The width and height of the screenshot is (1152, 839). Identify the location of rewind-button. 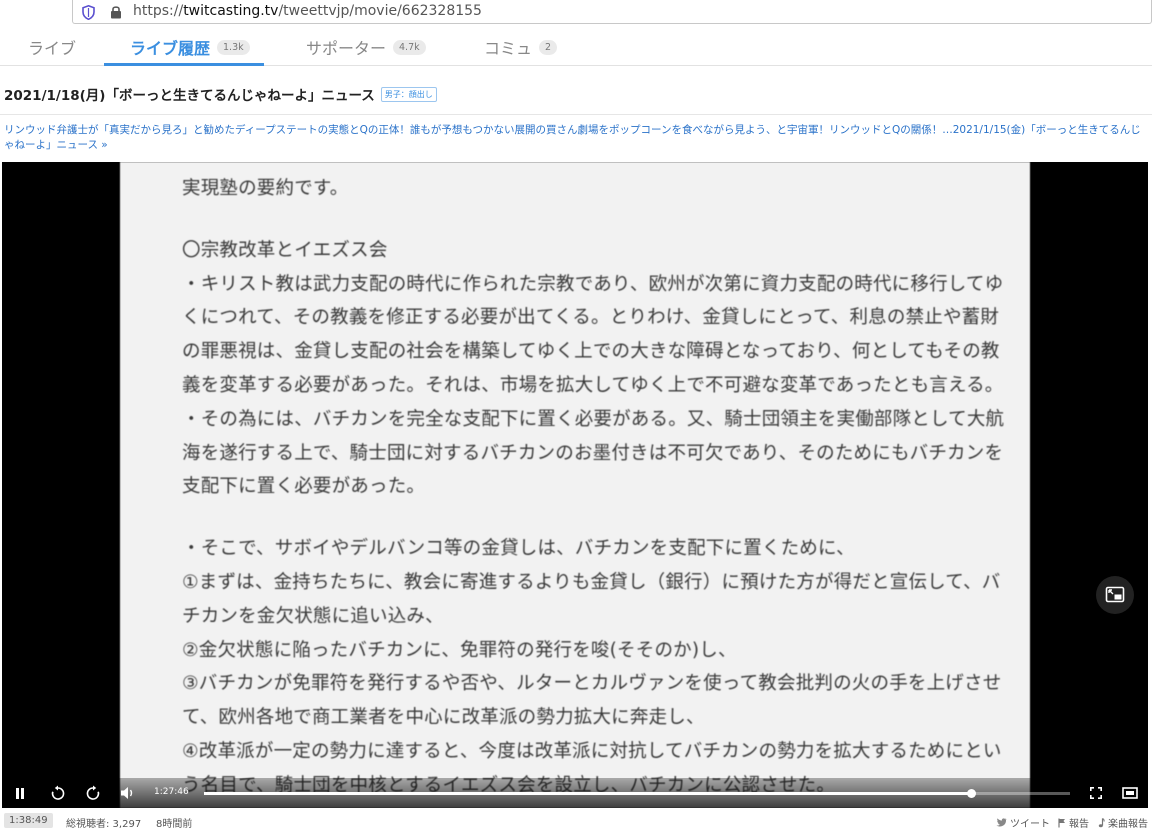
(58, 793).